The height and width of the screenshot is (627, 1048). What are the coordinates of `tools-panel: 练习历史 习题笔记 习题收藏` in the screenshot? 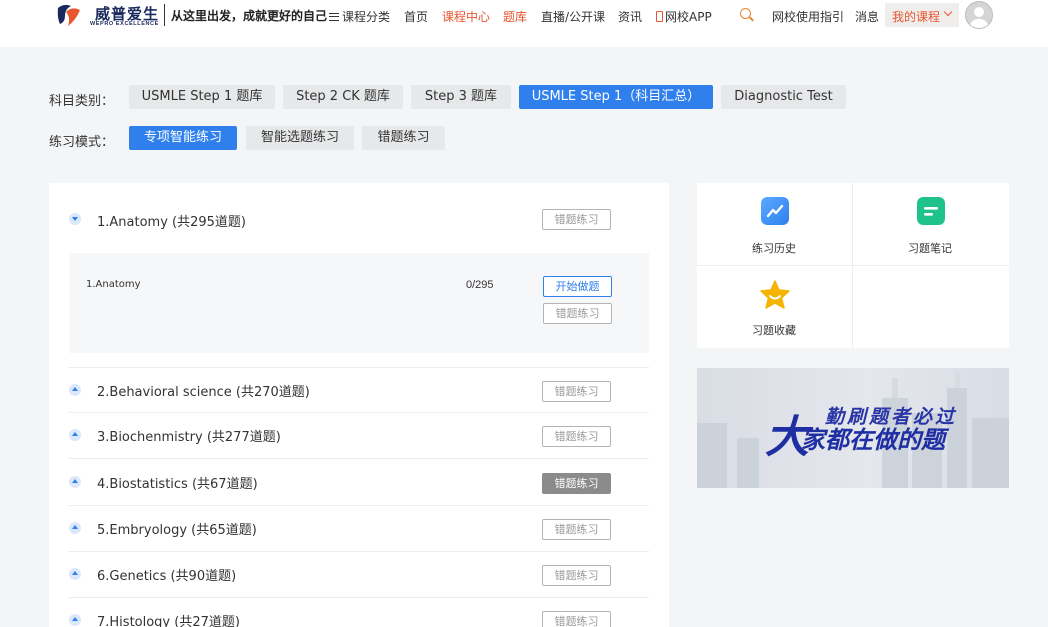 It's located at (853, 265).